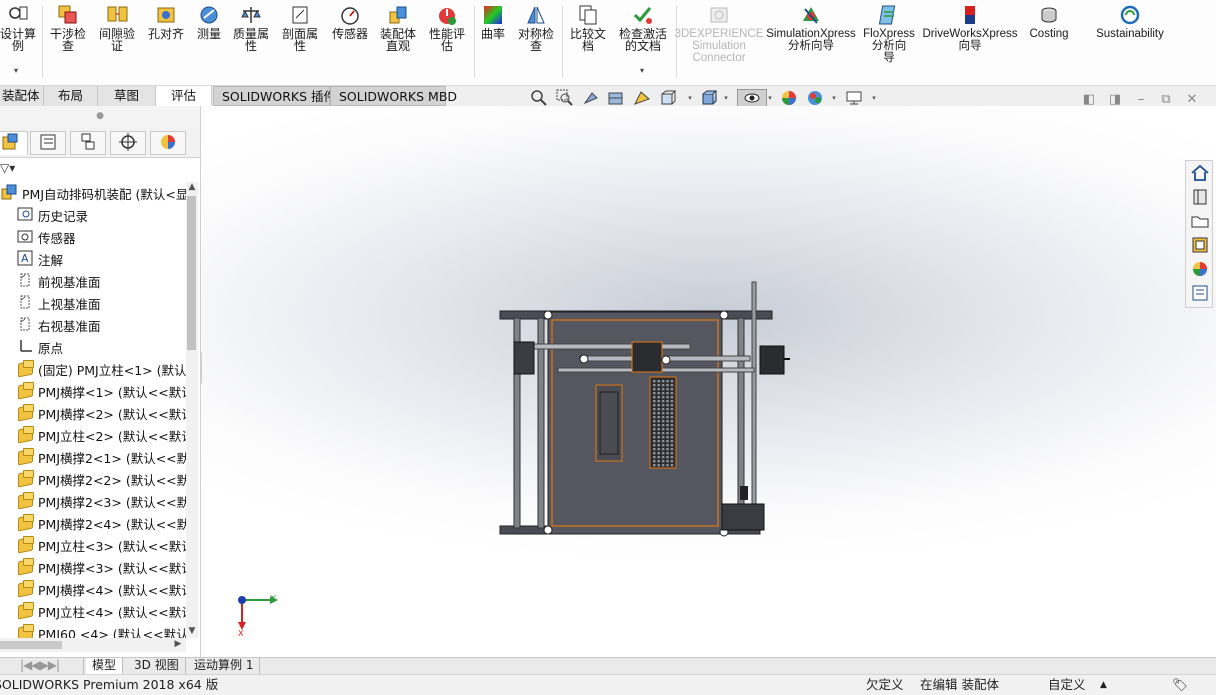 The height and width of the screenshot is (695, 1216). What do you see at coordinates (1067, 685) in the screenshot?
I see `unit-system: 自定义` at bounding box center [1067, 685].